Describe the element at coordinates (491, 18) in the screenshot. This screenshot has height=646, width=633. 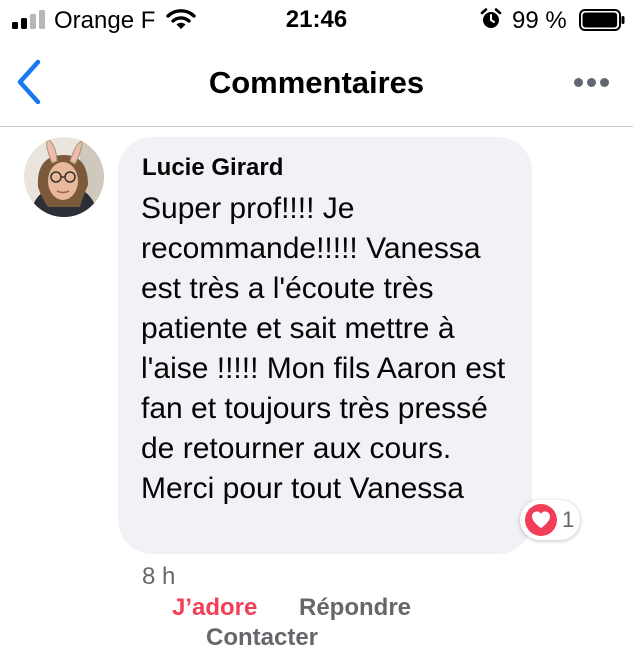
I see `alarm-icon` at that location.